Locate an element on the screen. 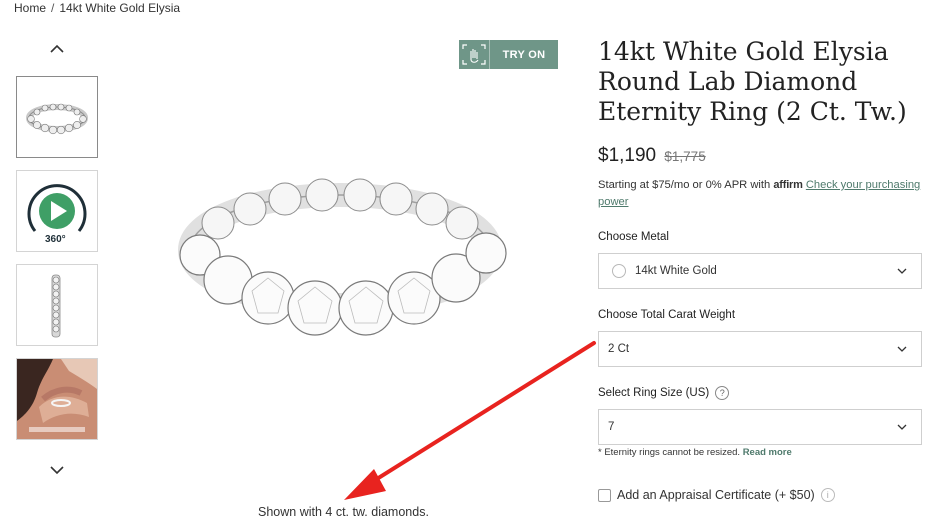 The height and width of the screenshot is (525, 952). appraisal-checkbox is located at coordinates (604, 495).